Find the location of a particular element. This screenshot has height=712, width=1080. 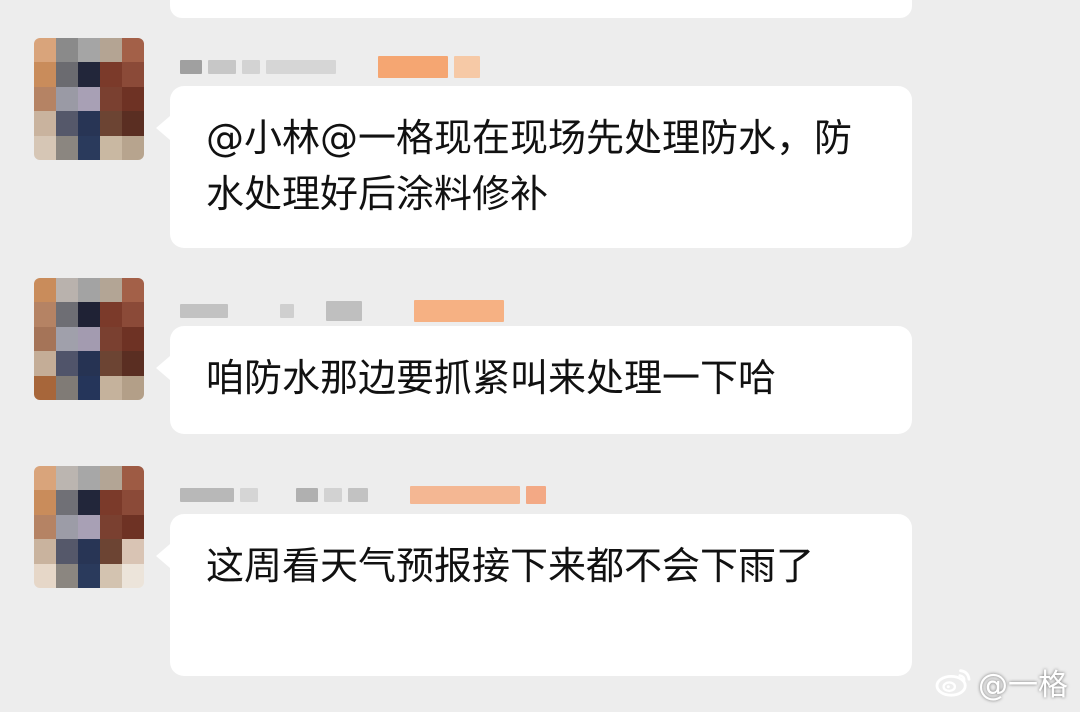

weibo-icon is located at coordinates (953, 683).